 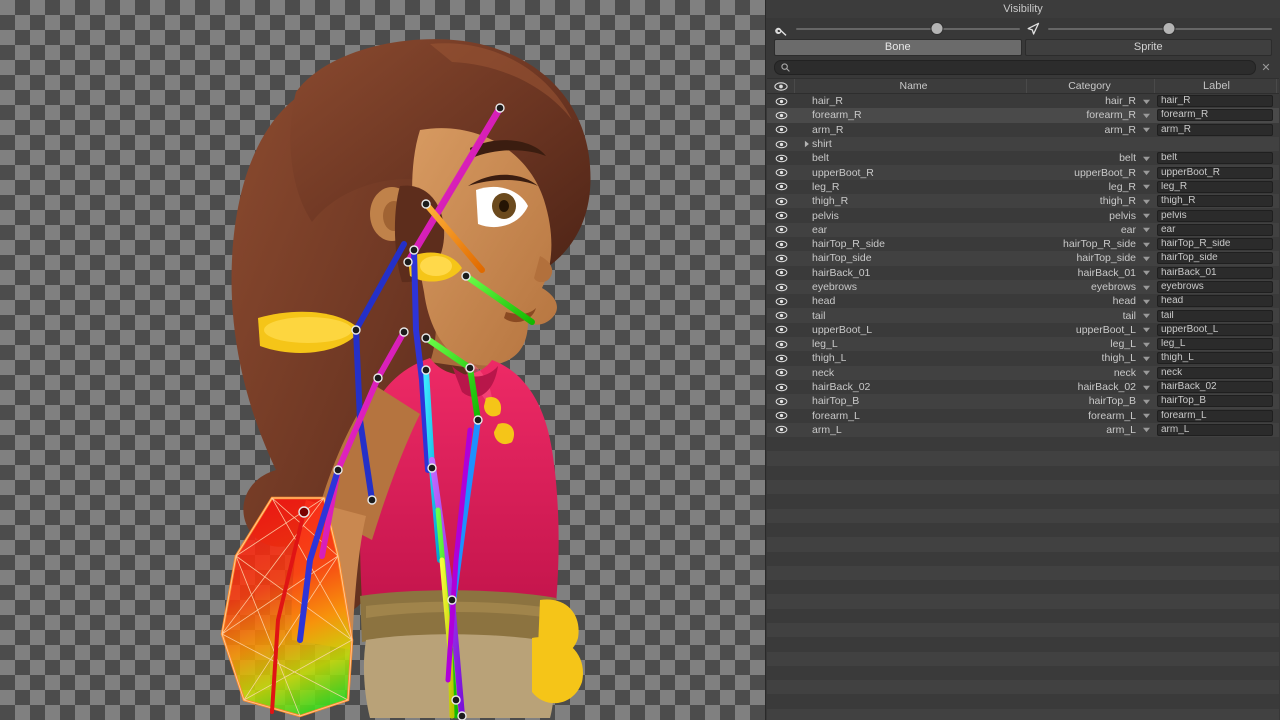 What do you see at coordinates (1216, 158) in the screenshot?
I see `row-label: belt` at bounding box center [1216, 158].